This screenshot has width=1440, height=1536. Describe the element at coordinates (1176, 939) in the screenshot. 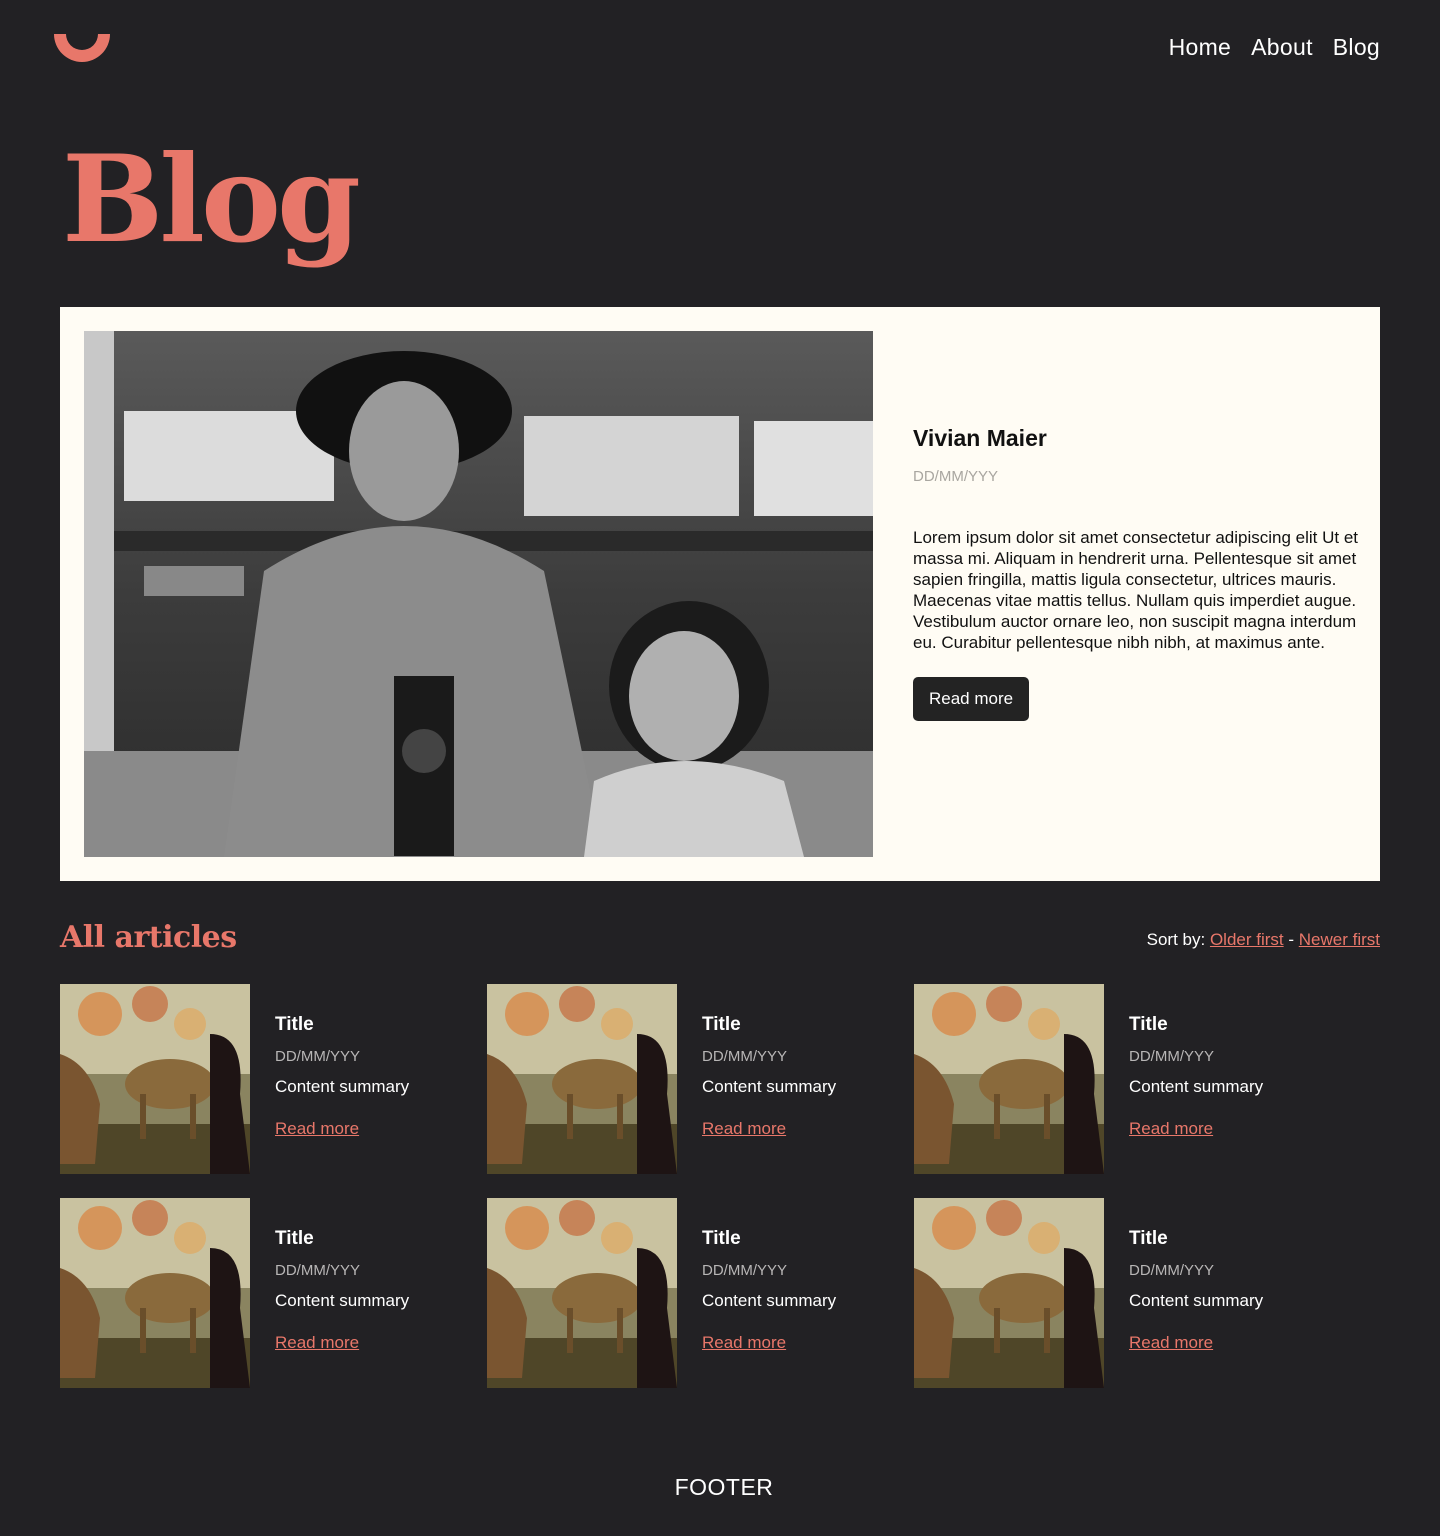

I see `sort-label: Sort by:` at that location.